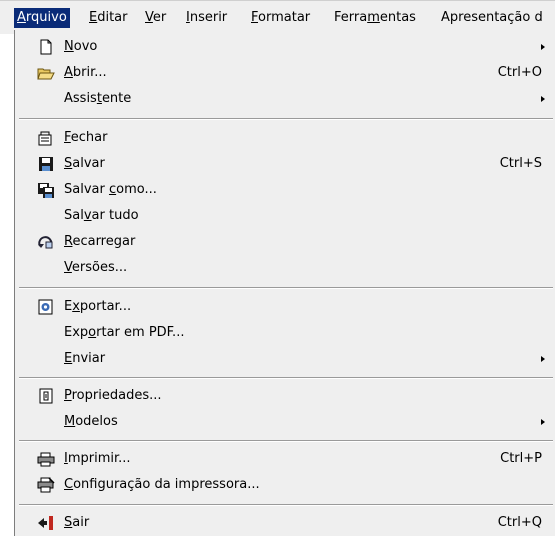 The height and width of the screenshot is (536, 555). I want to click on menu-item-assistente: Assistente, so click(285, 99).